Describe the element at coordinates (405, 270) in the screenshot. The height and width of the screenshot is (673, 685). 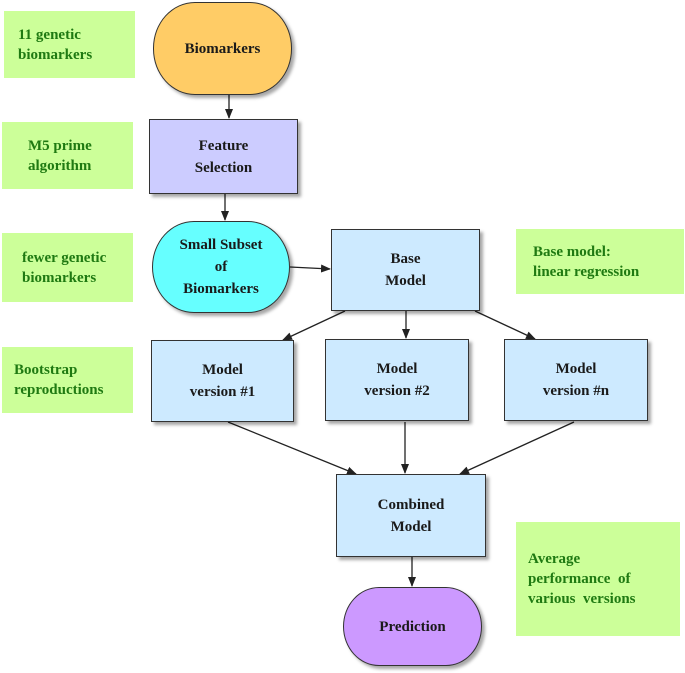
I see `node-base-model: Base Model` at that location.